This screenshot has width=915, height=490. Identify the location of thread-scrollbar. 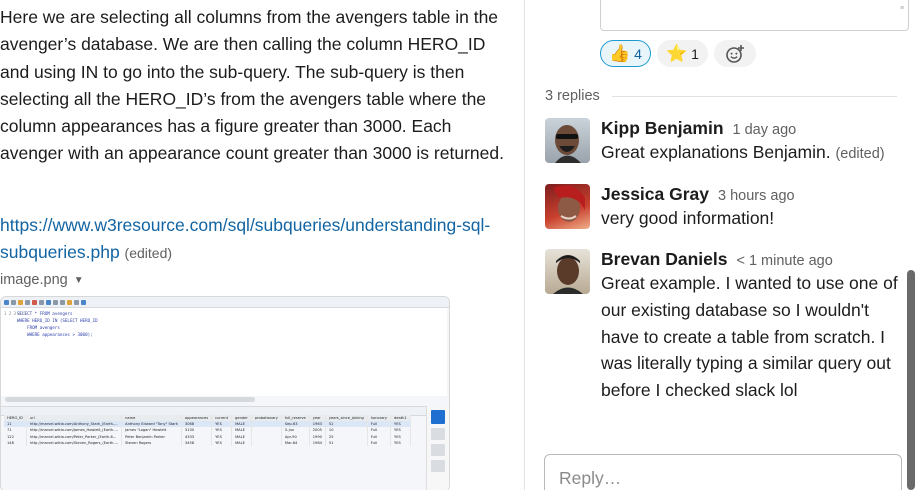
(911, 380).